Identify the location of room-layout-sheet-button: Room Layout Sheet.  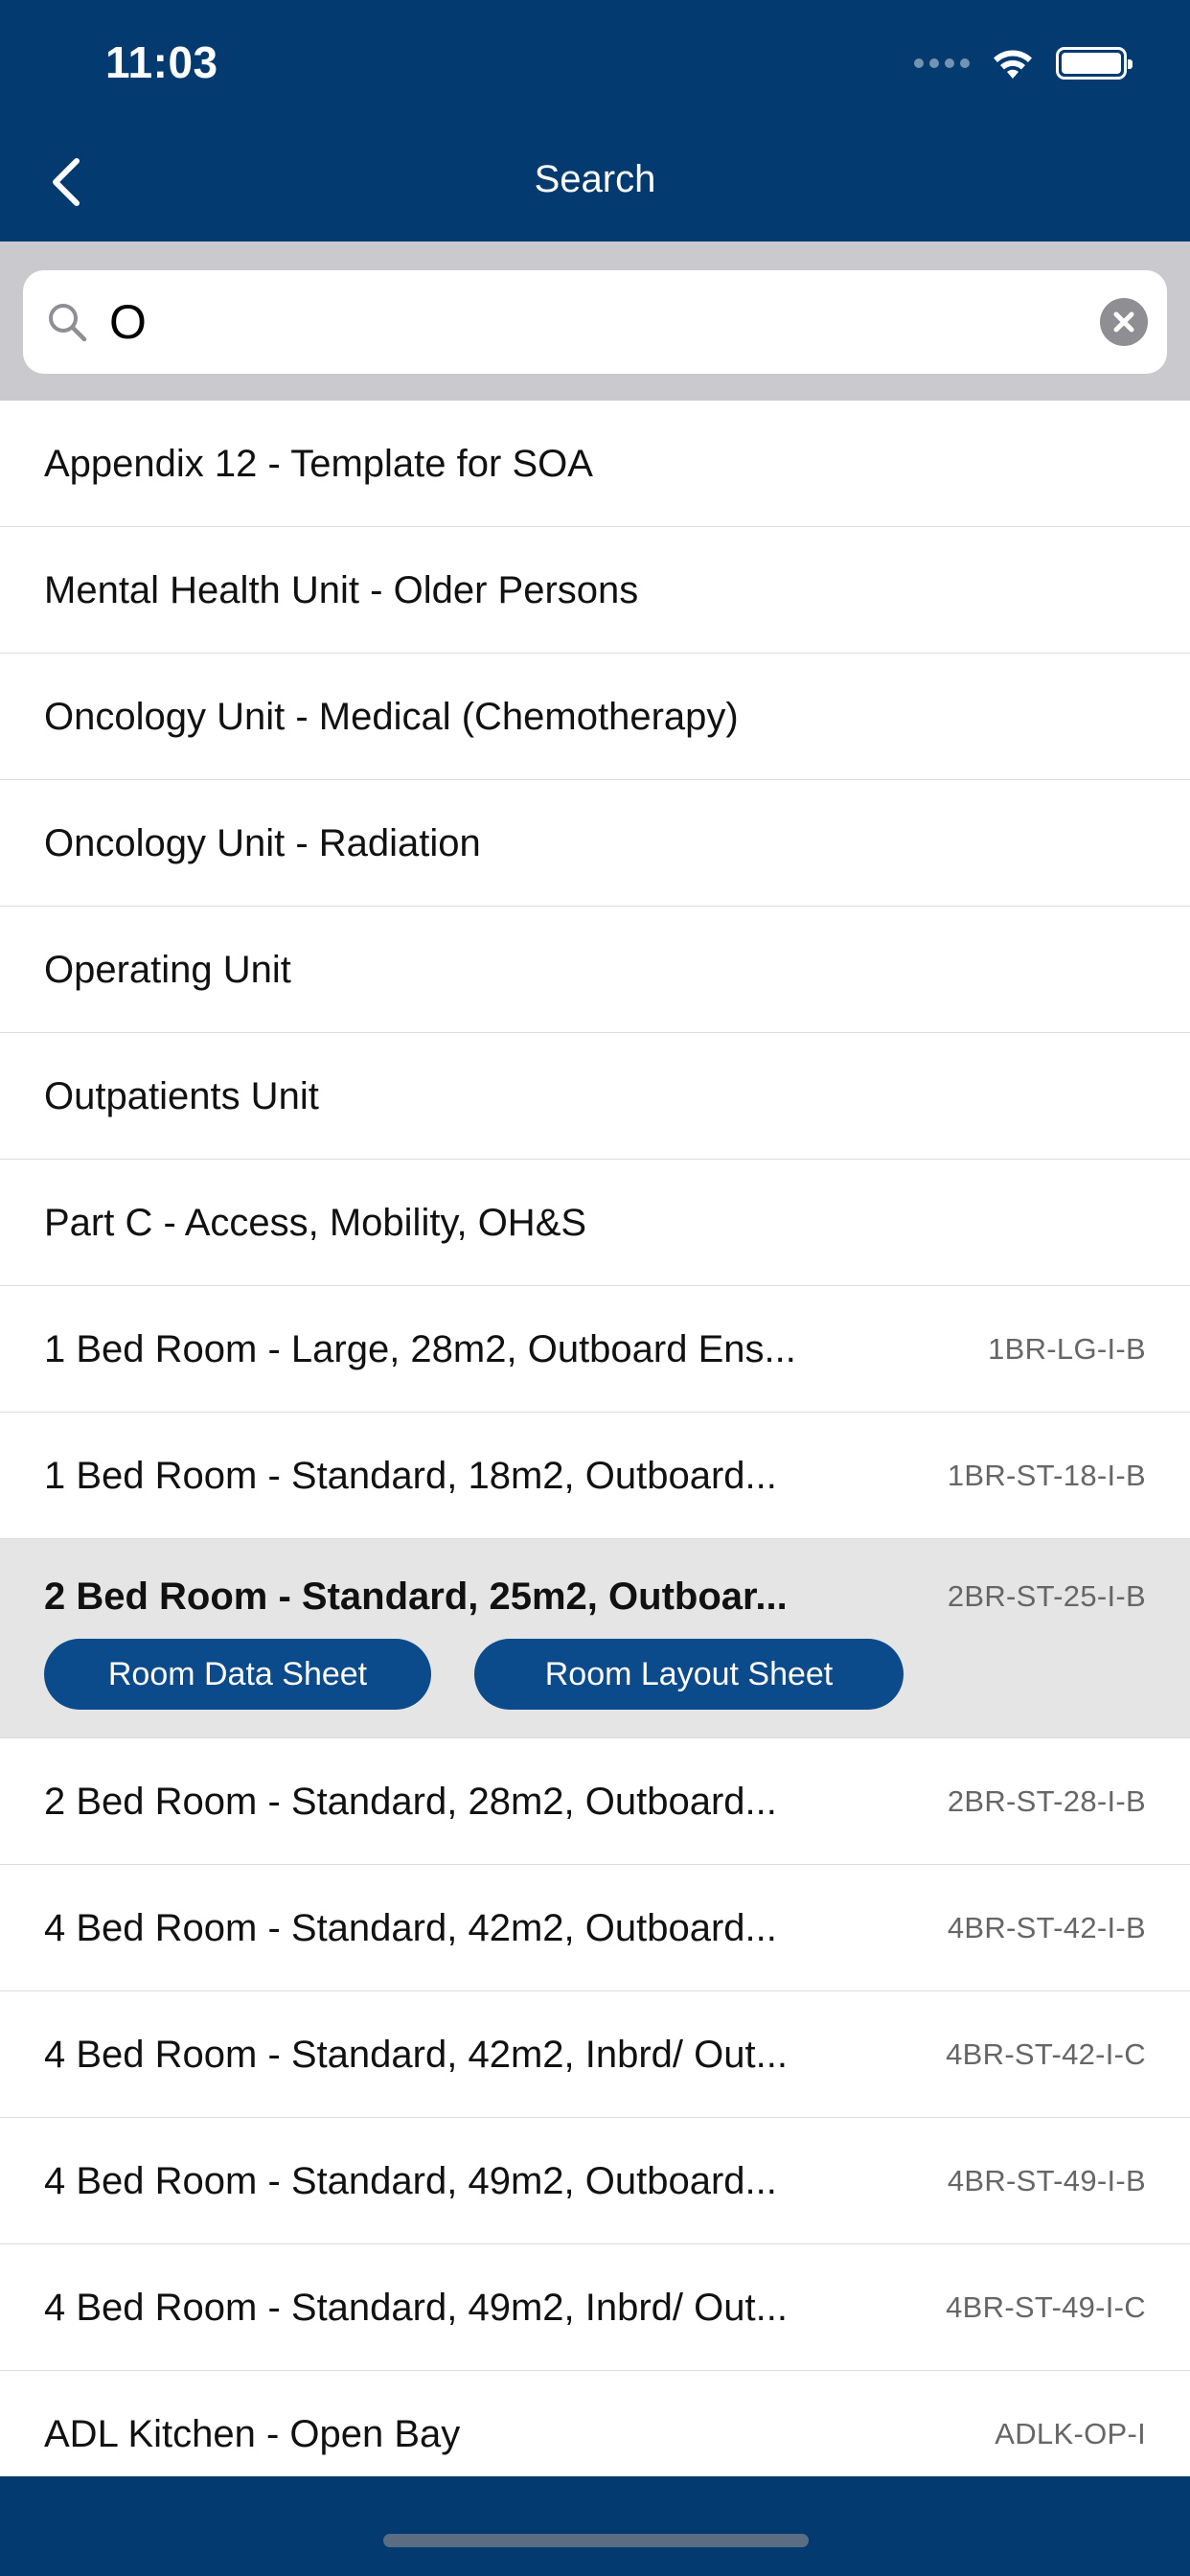
(689, 1674).